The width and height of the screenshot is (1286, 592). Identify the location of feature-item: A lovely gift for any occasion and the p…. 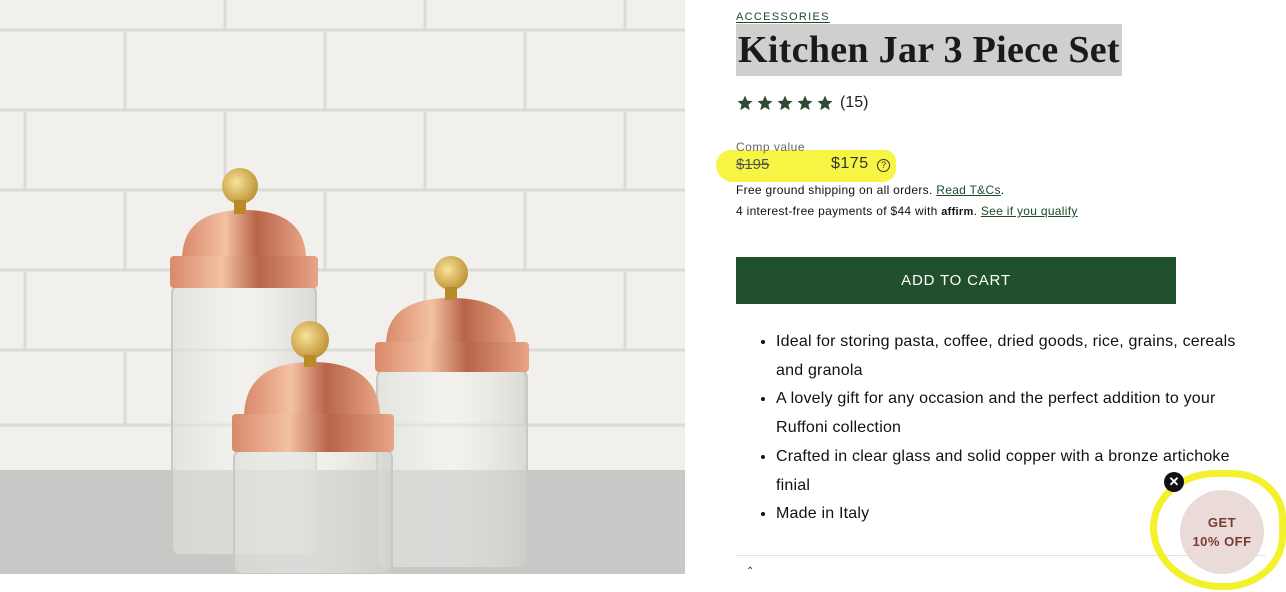
(1016, 413).